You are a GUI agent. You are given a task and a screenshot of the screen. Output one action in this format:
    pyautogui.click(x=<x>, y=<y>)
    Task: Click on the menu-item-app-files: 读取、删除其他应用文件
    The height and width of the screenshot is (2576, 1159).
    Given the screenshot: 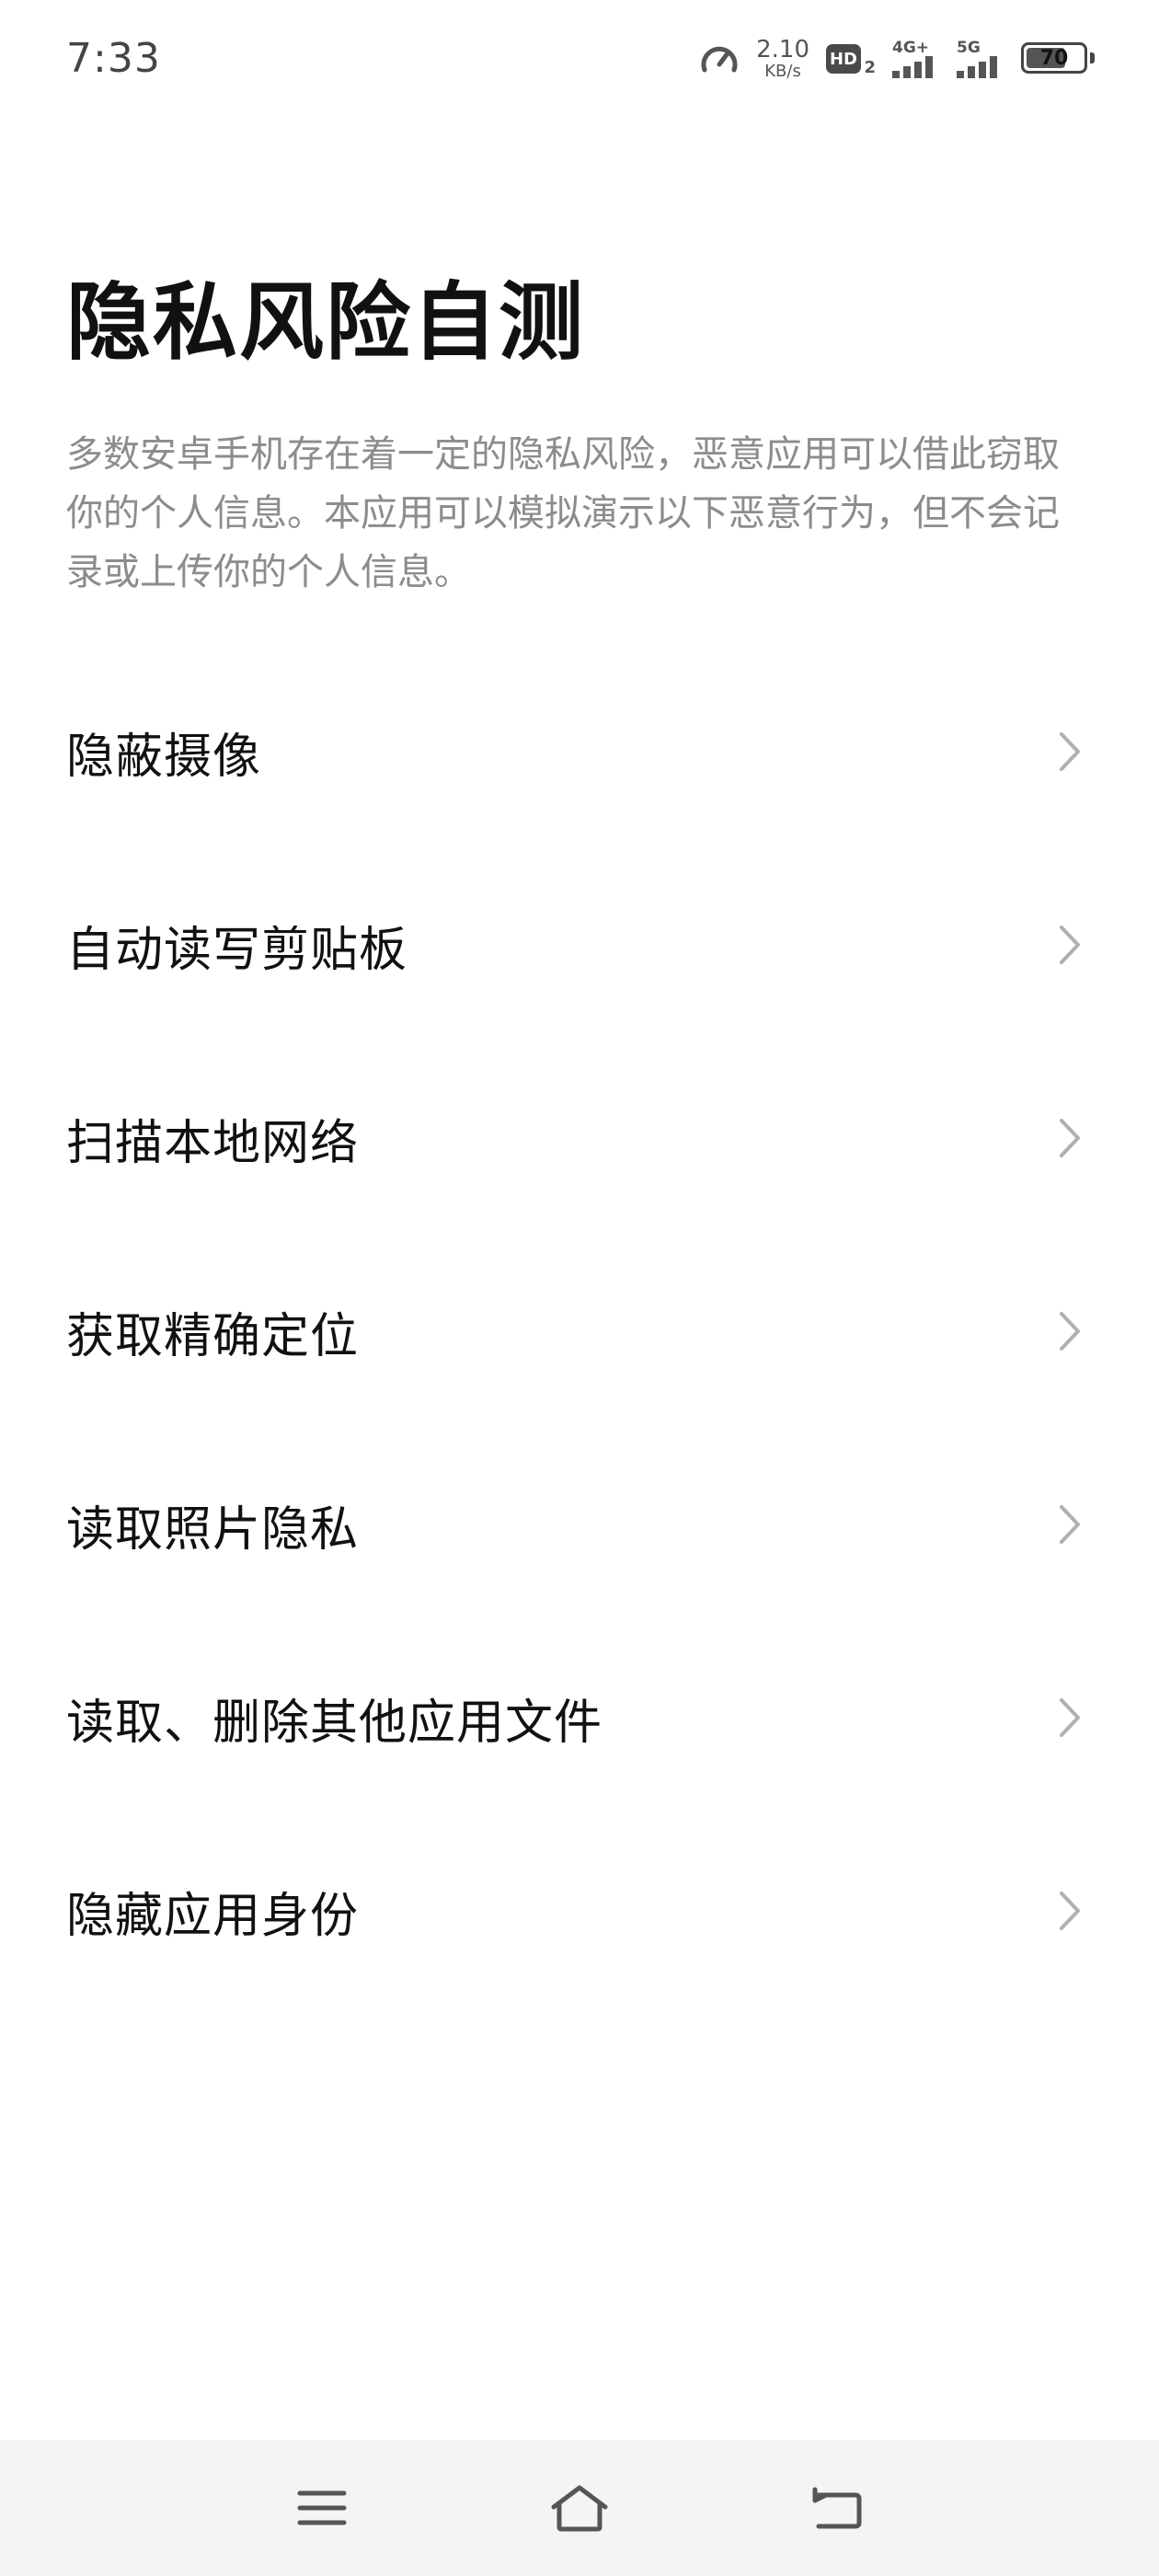 What is the action you would take?
    pyautogui.click(x=579, y=1717)
    